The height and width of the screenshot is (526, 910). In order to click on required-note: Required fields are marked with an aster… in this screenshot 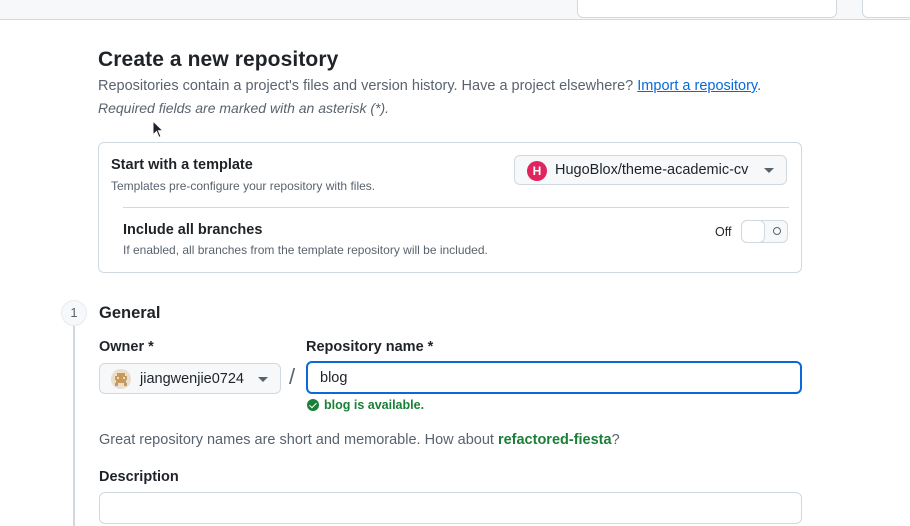, I will do `click(244, 108)`.